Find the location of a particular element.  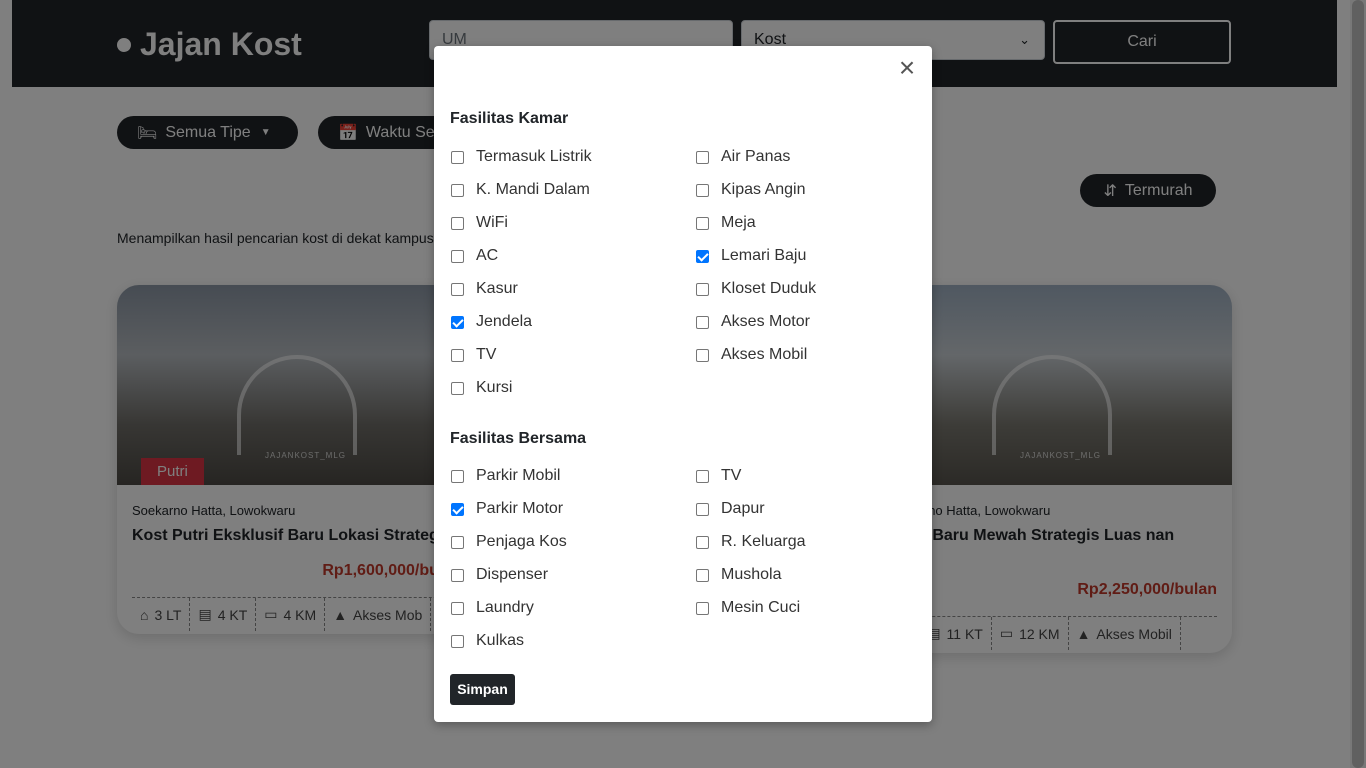

facility-option: Kloset Duduk is located at coordinates (755, 289).